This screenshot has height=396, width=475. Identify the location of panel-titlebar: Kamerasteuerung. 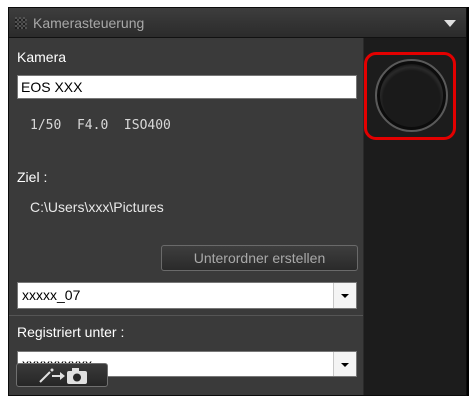
(237, 23).